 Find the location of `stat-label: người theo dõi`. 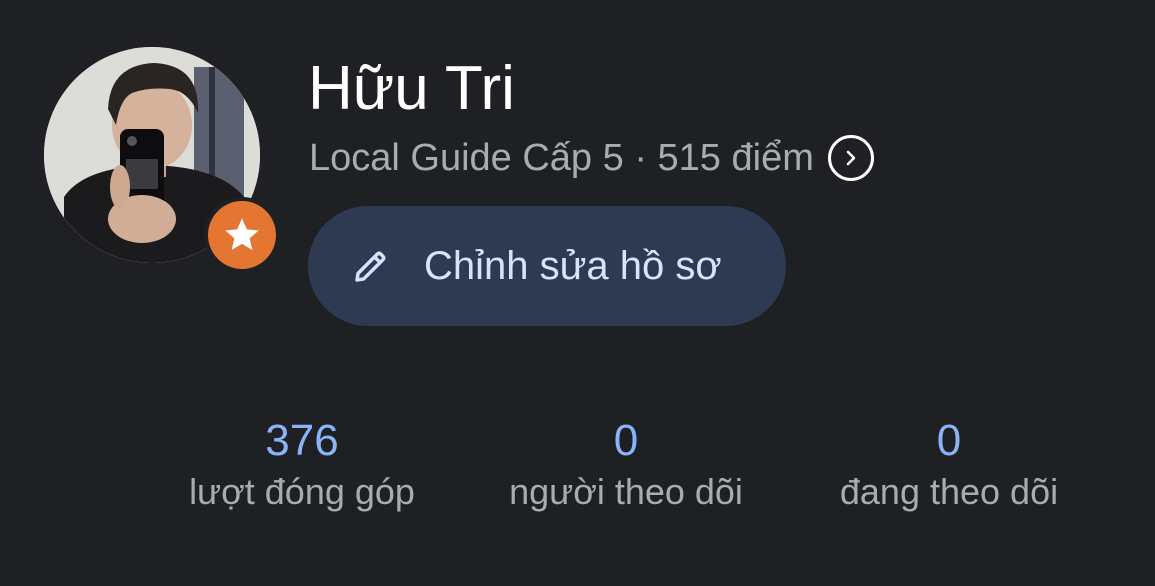

stat-label: người theo dõi is located at coordinates (626, 491).